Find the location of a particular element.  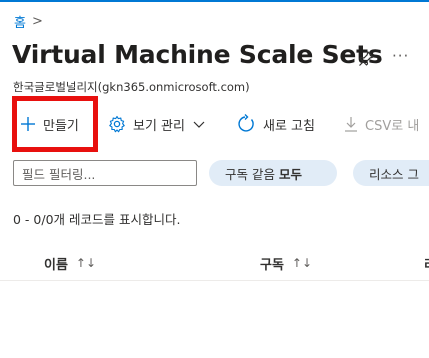

directory-subtitle: 한국글로벌널리지(gkn365.onmicrosoft.com) is located at coordinates (131, 87).